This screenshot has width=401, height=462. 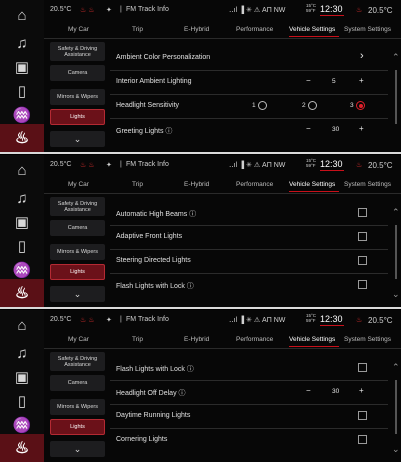 What do you see at coordinates (249, 261) in the screenshot?
I see `settings-row: Steering Directed Lights` at bounding box center [249, 261].